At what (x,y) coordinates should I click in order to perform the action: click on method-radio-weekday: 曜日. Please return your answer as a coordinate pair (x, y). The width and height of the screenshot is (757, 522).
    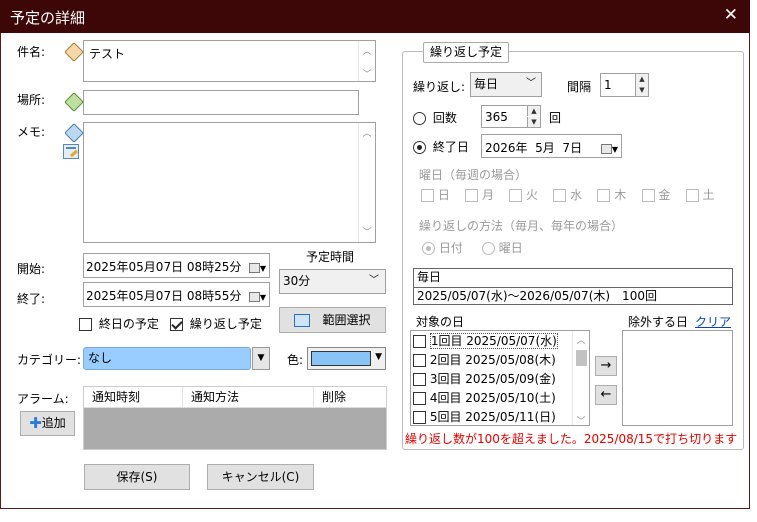
    Looking at the image, I should click on (502, 248).